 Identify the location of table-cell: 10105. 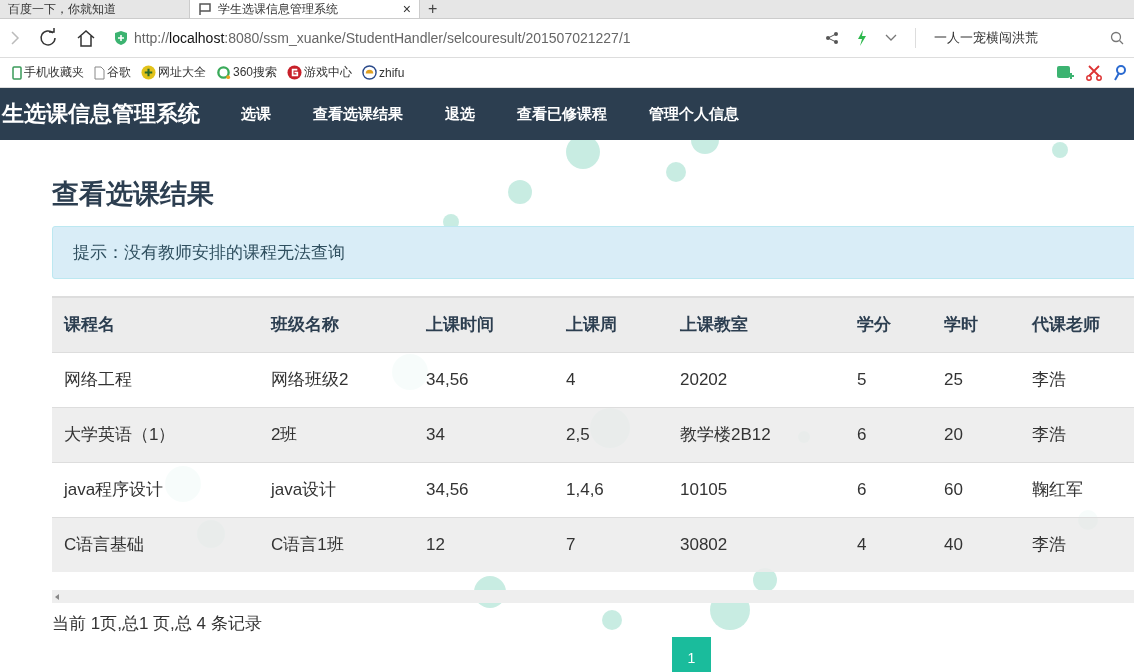
(756, 489).